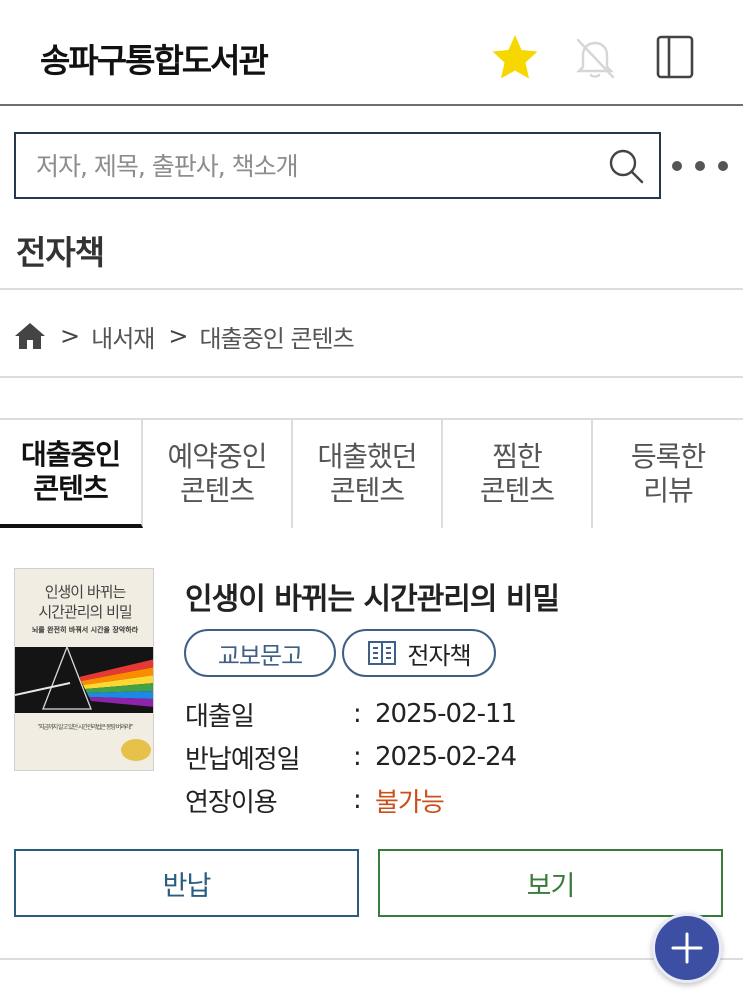 This screenshot has height=992, width=743. Describe the element at coordinates (260, 653) in the screenshot. I see `publisher-badge: 교보문고` at that location.